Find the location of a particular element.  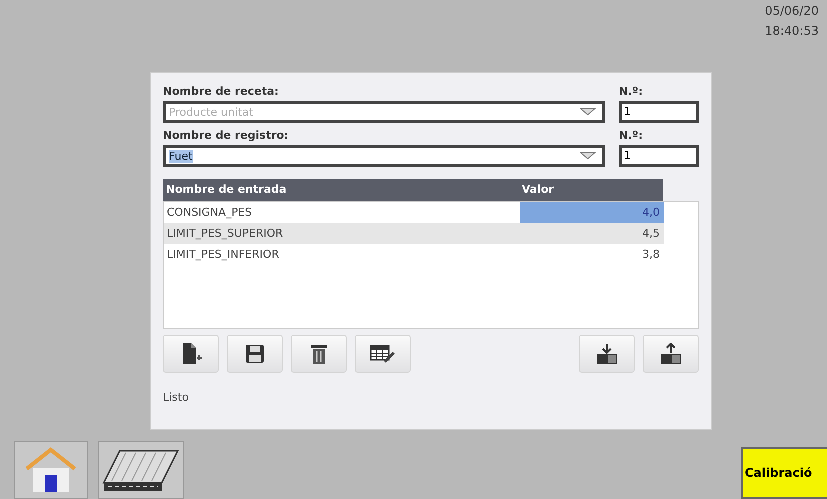

table-cell-text: LIMIT_PES_INFERIOR is located at coordinates (223, 255).